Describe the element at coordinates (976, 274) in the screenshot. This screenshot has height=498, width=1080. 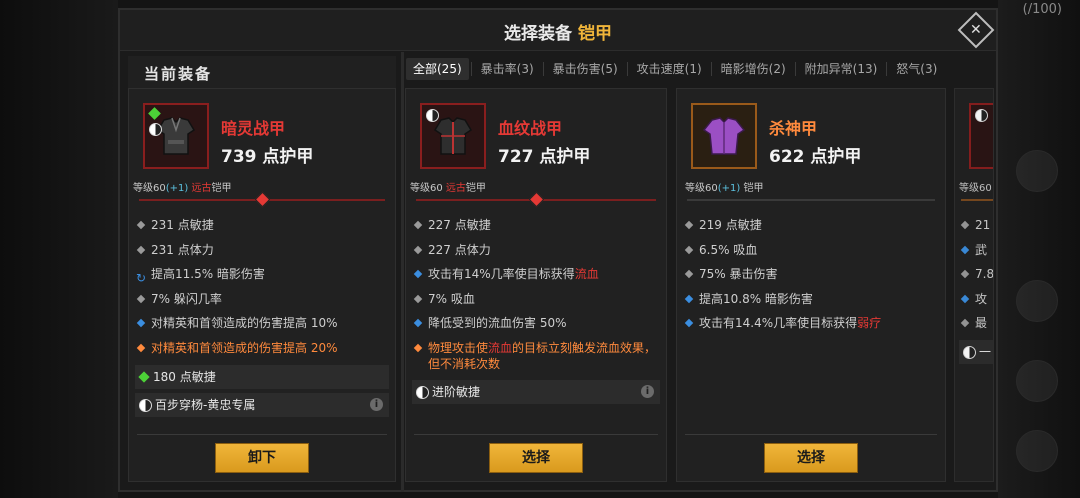
I see `stat-line: 7.8` at that location.